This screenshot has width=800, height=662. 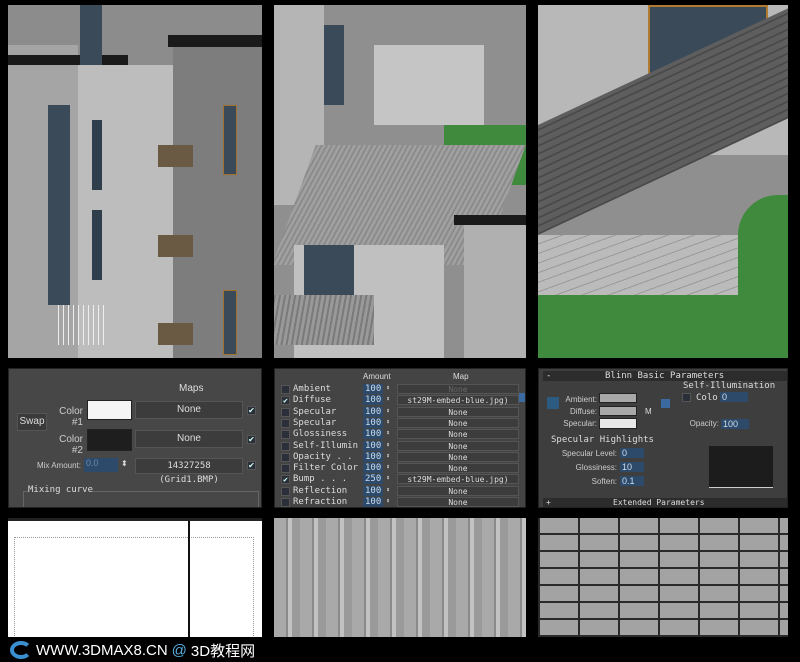 What do you see at coordinates (729, 386) in the screenshot?
I see `self-illumination-title: Self-Illumination` at bounding box center [729, 386].